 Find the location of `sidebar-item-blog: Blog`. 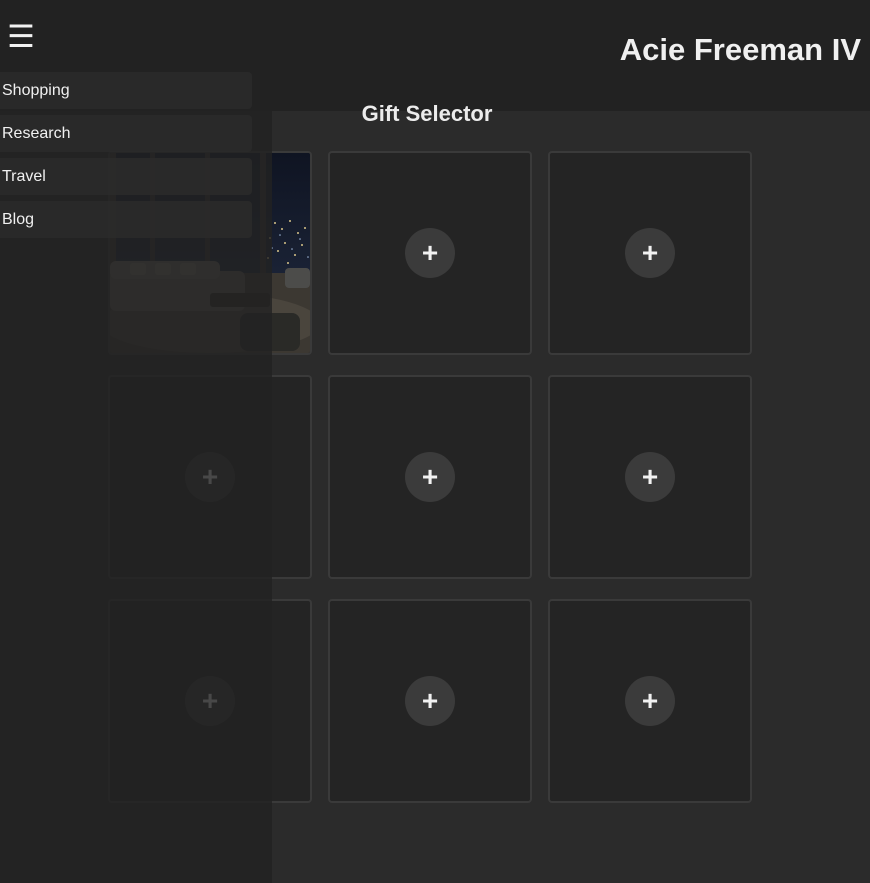

sidebar-item-blog: Blog is located at coordinates (126, 219).